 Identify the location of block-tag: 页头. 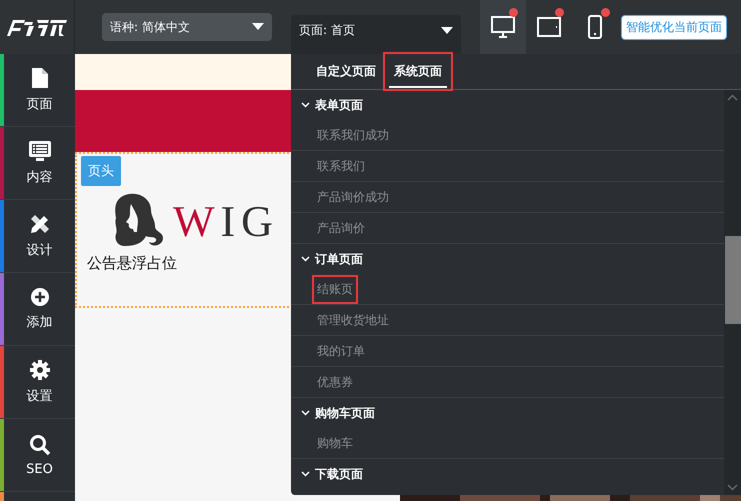
(101, 171).